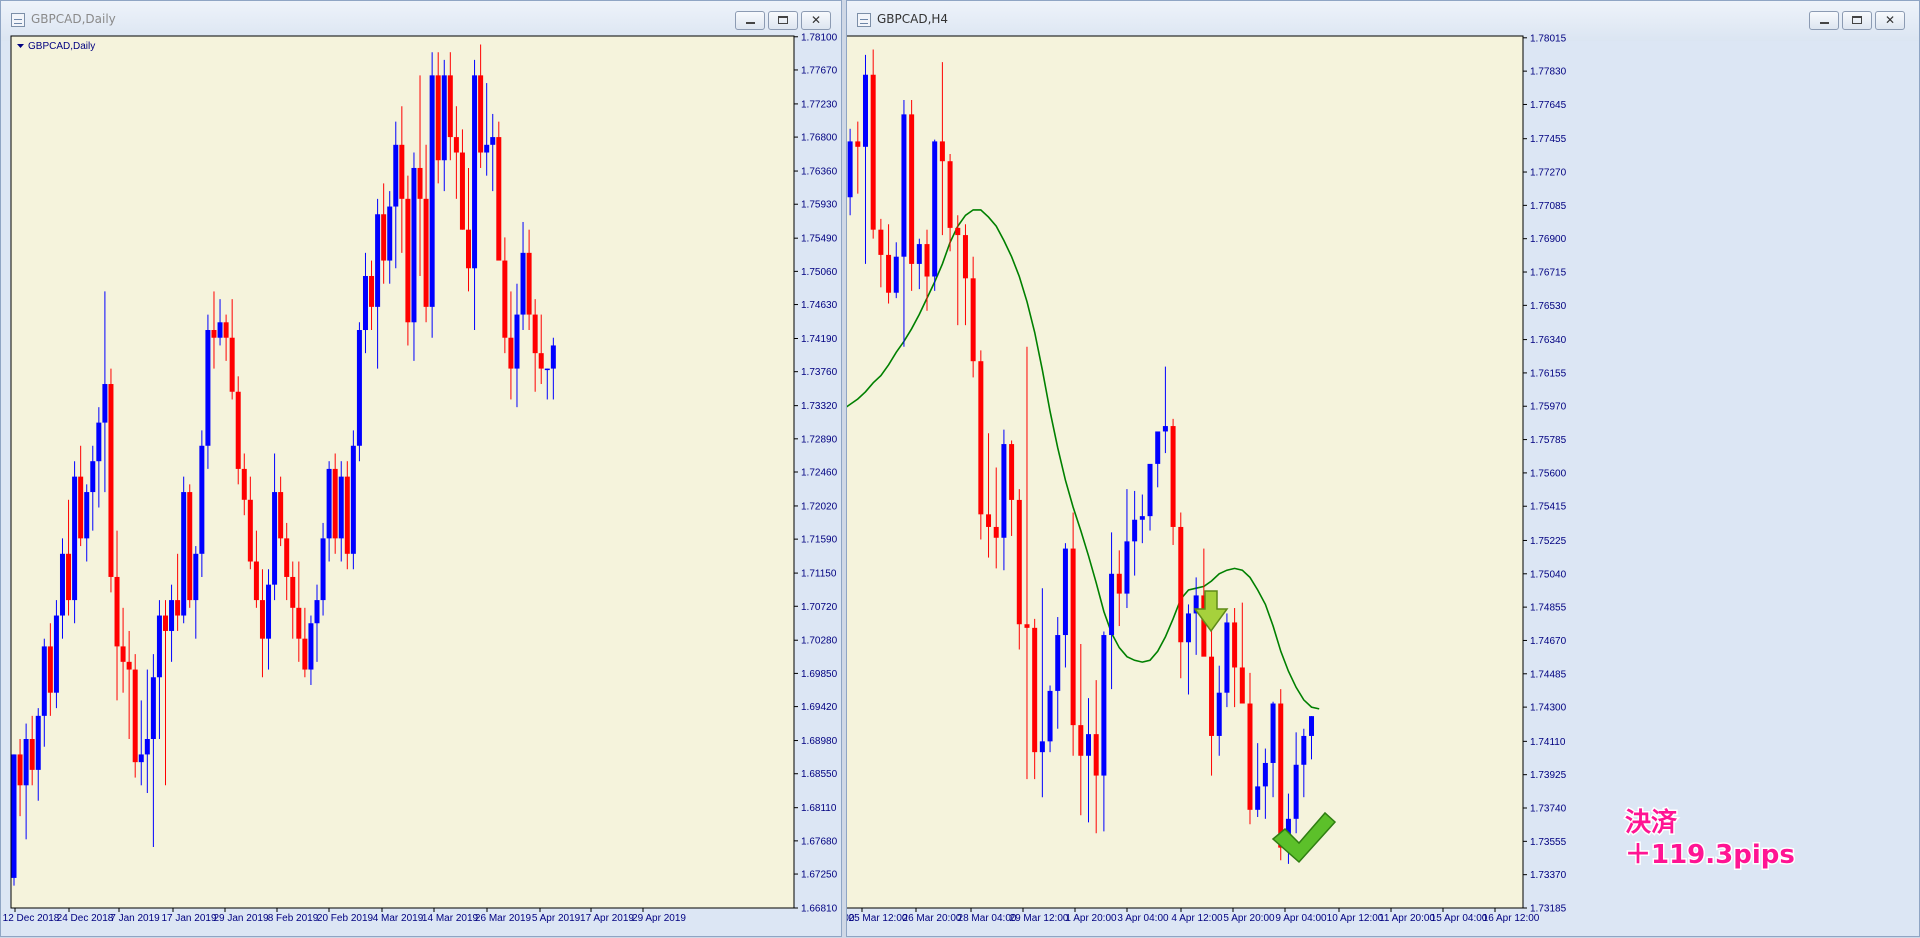 The image size is (1920, 938). I want to click on y-tick-label: 1.76340, so click(1548, 340).